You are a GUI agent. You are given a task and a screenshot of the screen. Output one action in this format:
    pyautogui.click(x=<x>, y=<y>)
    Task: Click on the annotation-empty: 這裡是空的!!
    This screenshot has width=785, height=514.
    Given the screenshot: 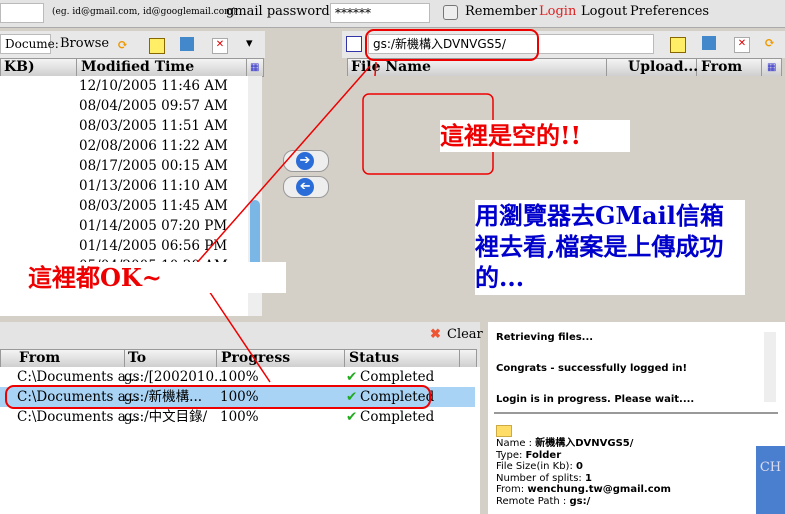 What is the action you would take?
    pyautogui.click(x=535, y=136)
    